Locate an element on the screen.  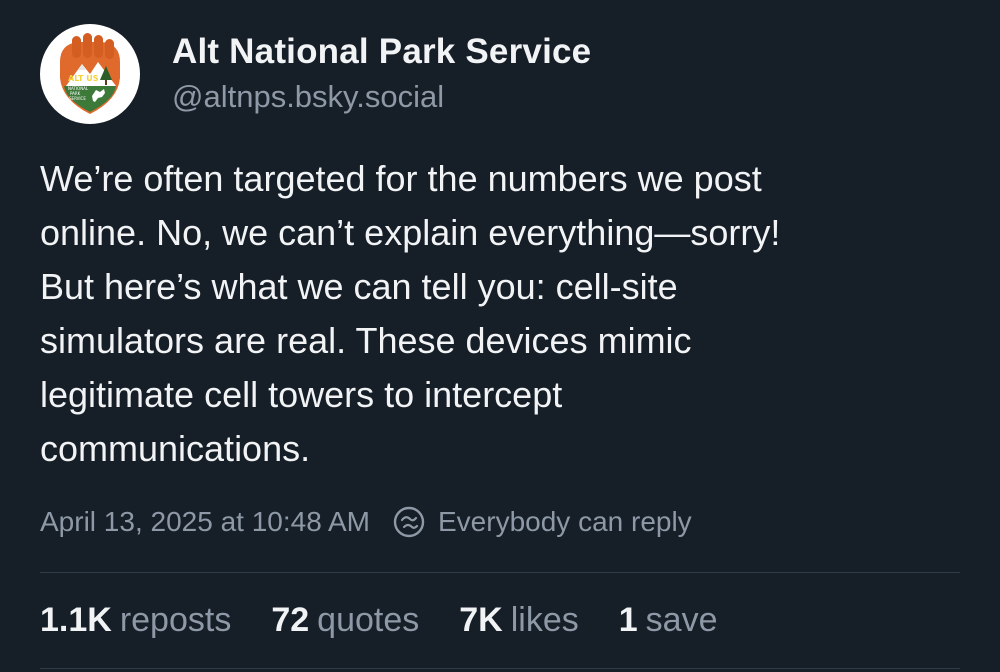
likes-count: 7K is located at coordinates (481, 620).